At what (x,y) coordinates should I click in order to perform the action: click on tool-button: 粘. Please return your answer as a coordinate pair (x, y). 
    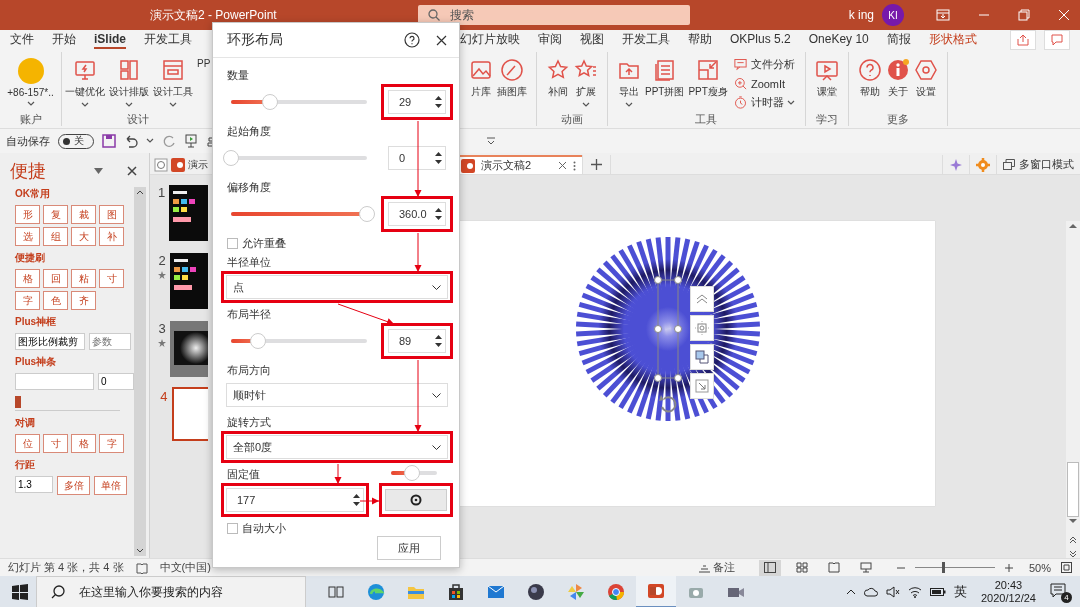
    Looking at the image, I should click on (83, 278).